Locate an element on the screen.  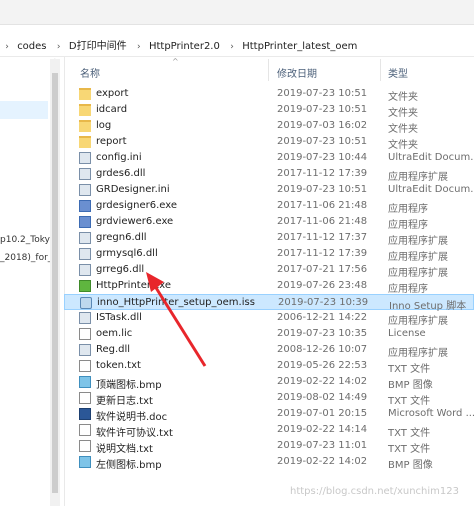
file-row: 更新日志.txt 2019-08-02 14:49 TXT 文件 is located at coordinates (269, 398).